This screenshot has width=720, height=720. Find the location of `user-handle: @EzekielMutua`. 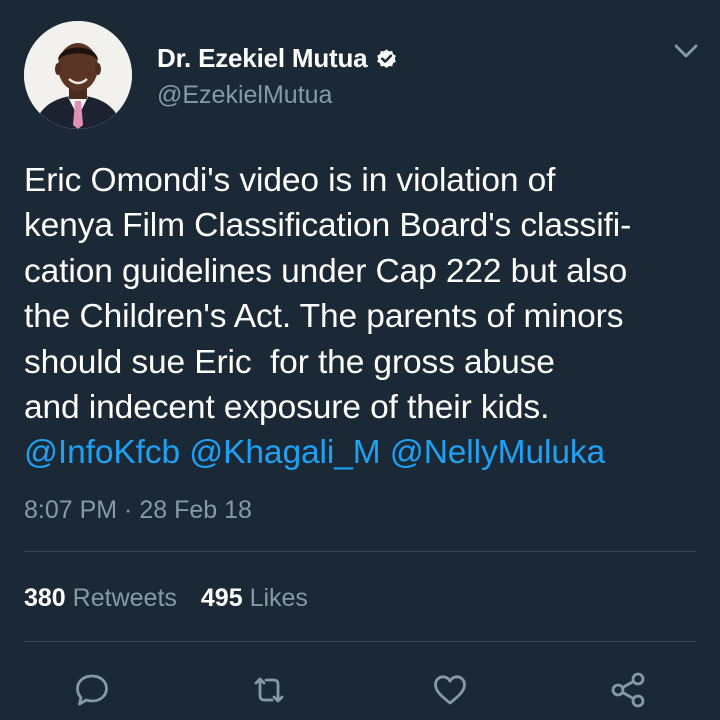

user-handle: @EzekielMutua is located at coordinates (244, 95).